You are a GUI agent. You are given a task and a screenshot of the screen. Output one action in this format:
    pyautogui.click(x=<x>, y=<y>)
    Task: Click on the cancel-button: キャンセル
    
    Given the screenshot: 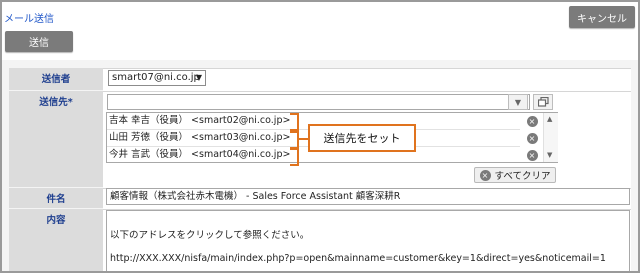 What is the action you would take?
    pyautogui.click(x=602, y=17)
    